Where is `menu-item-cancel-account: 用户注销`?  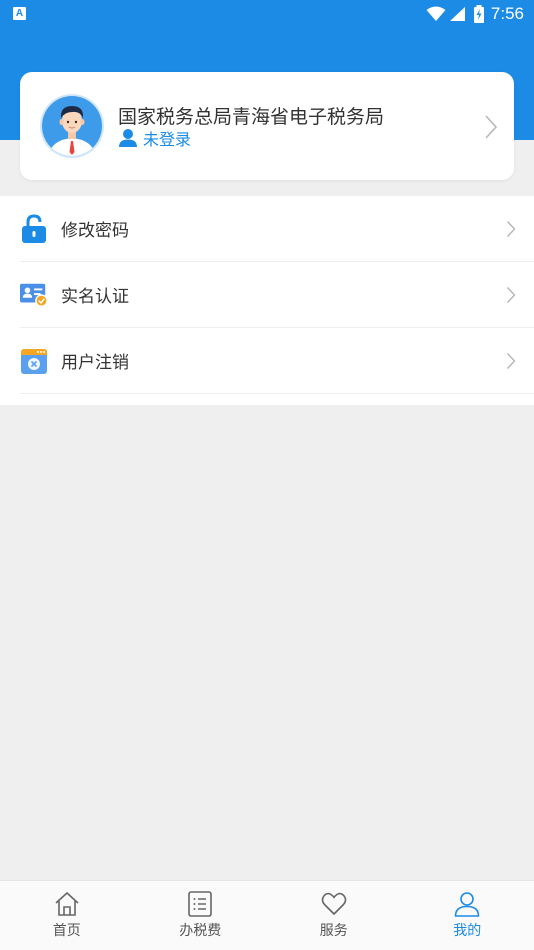 menu-item-cancel-account: 用户注销 is located at coordinates (277, 361).